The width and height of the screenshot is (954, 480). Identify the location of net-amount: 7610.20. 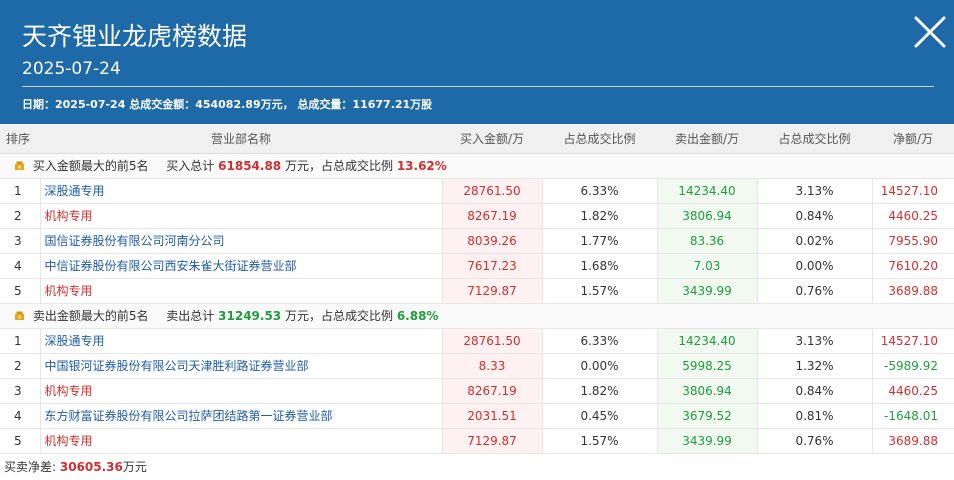
(912, 266).